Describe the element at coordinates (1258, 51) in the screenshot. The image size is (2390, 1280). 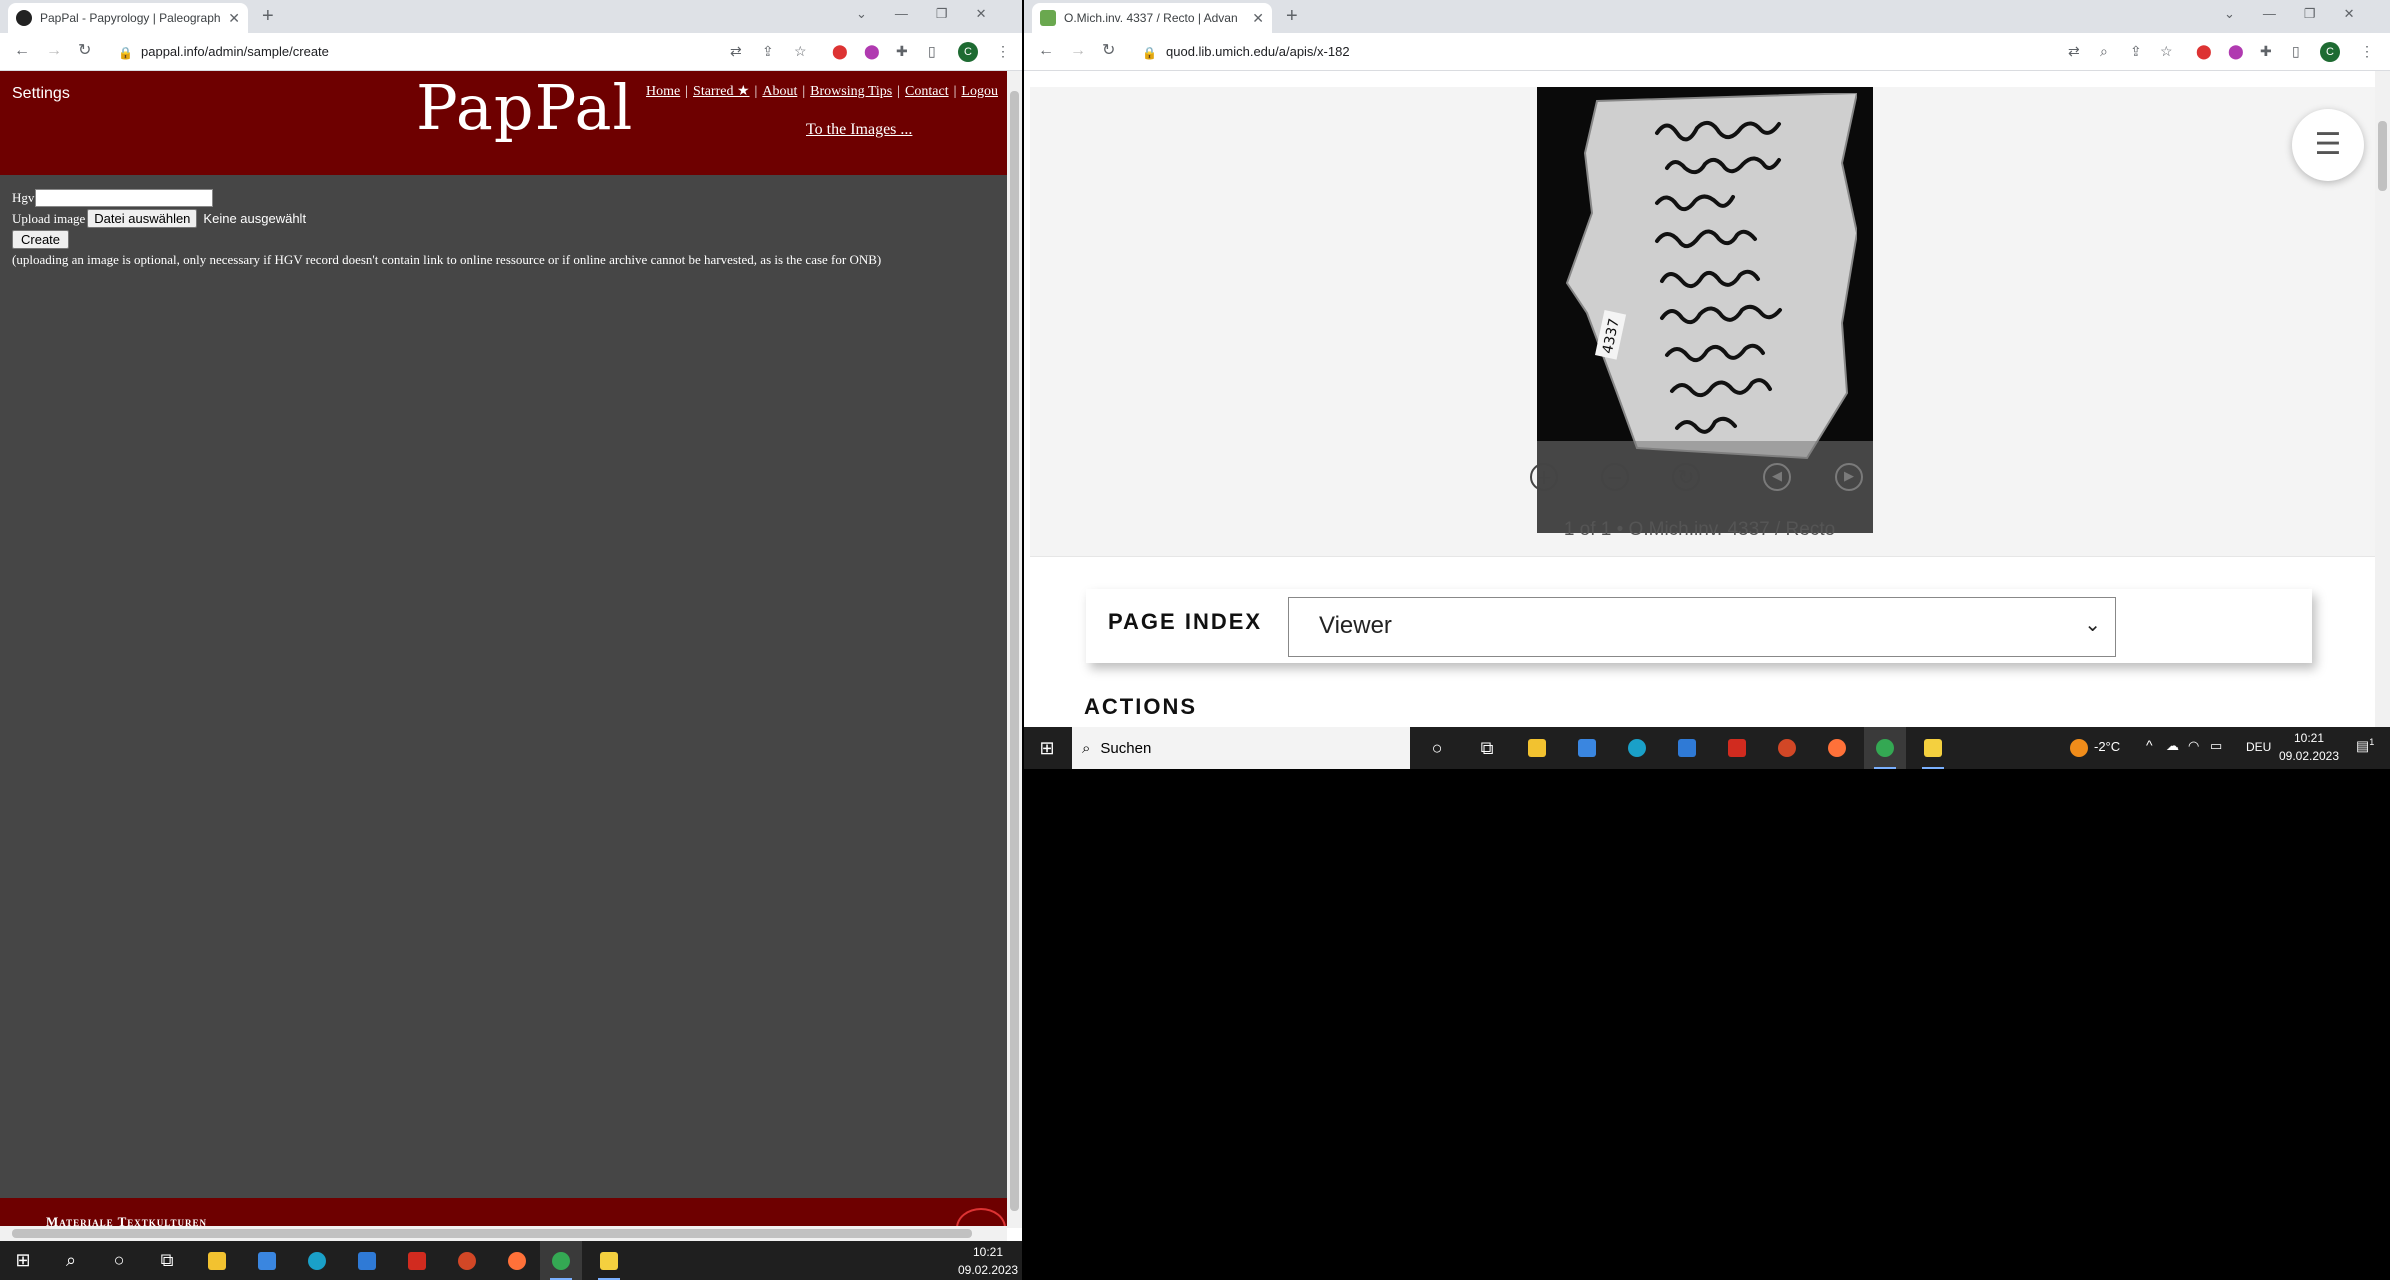
I see `address-bar: quod.lib.umich.edu/a/apis/x-182` at that location.